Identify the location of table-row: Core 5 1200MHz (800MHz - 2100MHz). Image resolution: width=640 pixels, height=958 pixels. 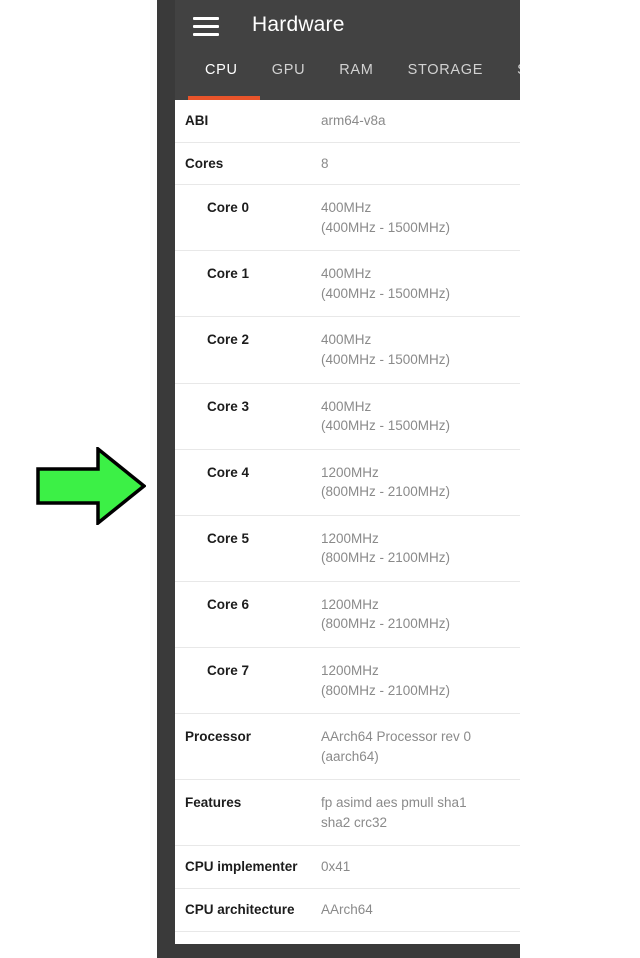
(347, 549).